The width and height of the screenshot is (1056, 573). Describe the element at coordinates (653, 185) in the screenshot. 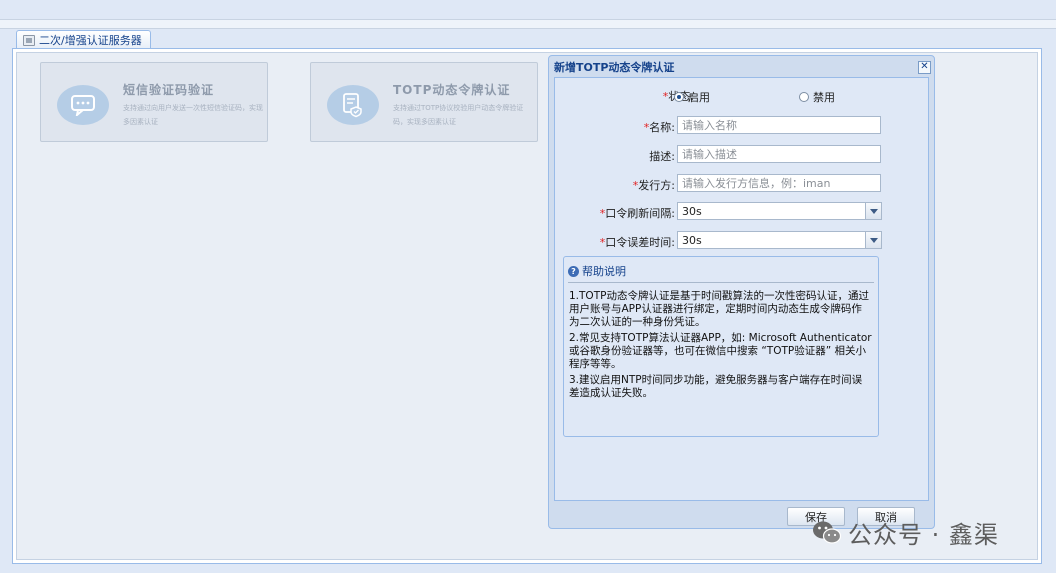

I see `issuer-label: *发行方:` at that location.